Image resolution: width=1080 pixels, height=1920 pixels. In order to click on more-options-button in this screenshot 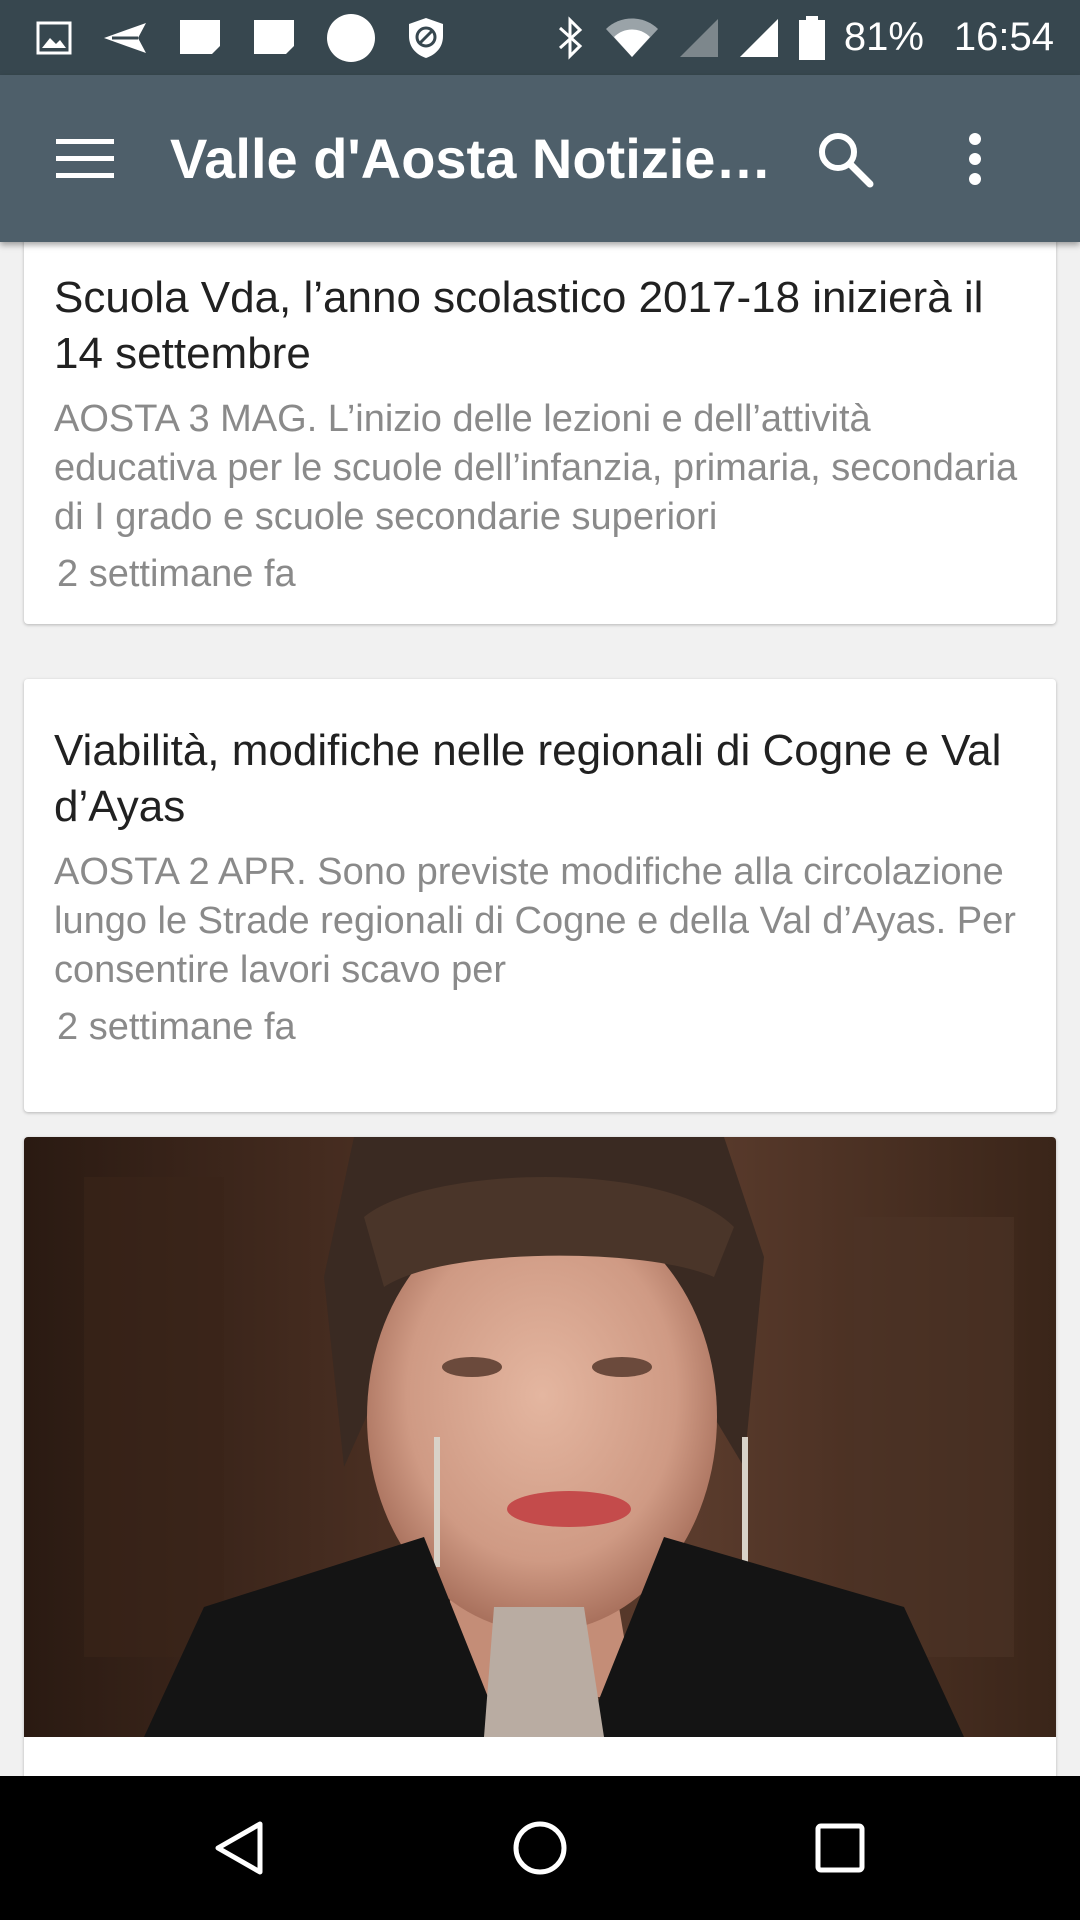, I will do `click(975, 158)`.